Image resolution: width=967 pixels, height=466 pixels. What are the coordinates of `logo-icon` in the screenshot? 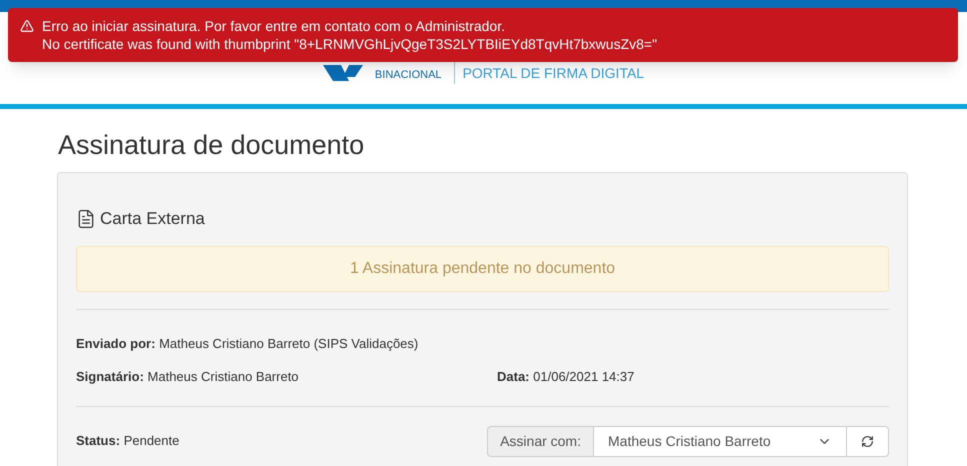 It's located at (342, 73).